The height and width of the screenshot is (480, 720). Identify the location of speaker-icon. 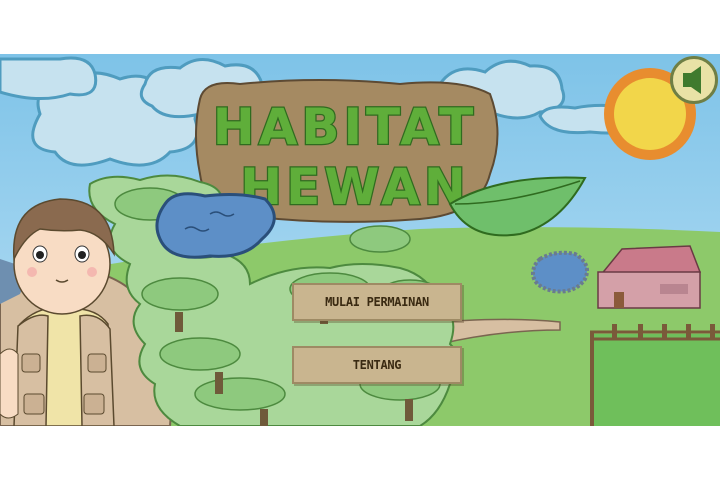
(692, 80).